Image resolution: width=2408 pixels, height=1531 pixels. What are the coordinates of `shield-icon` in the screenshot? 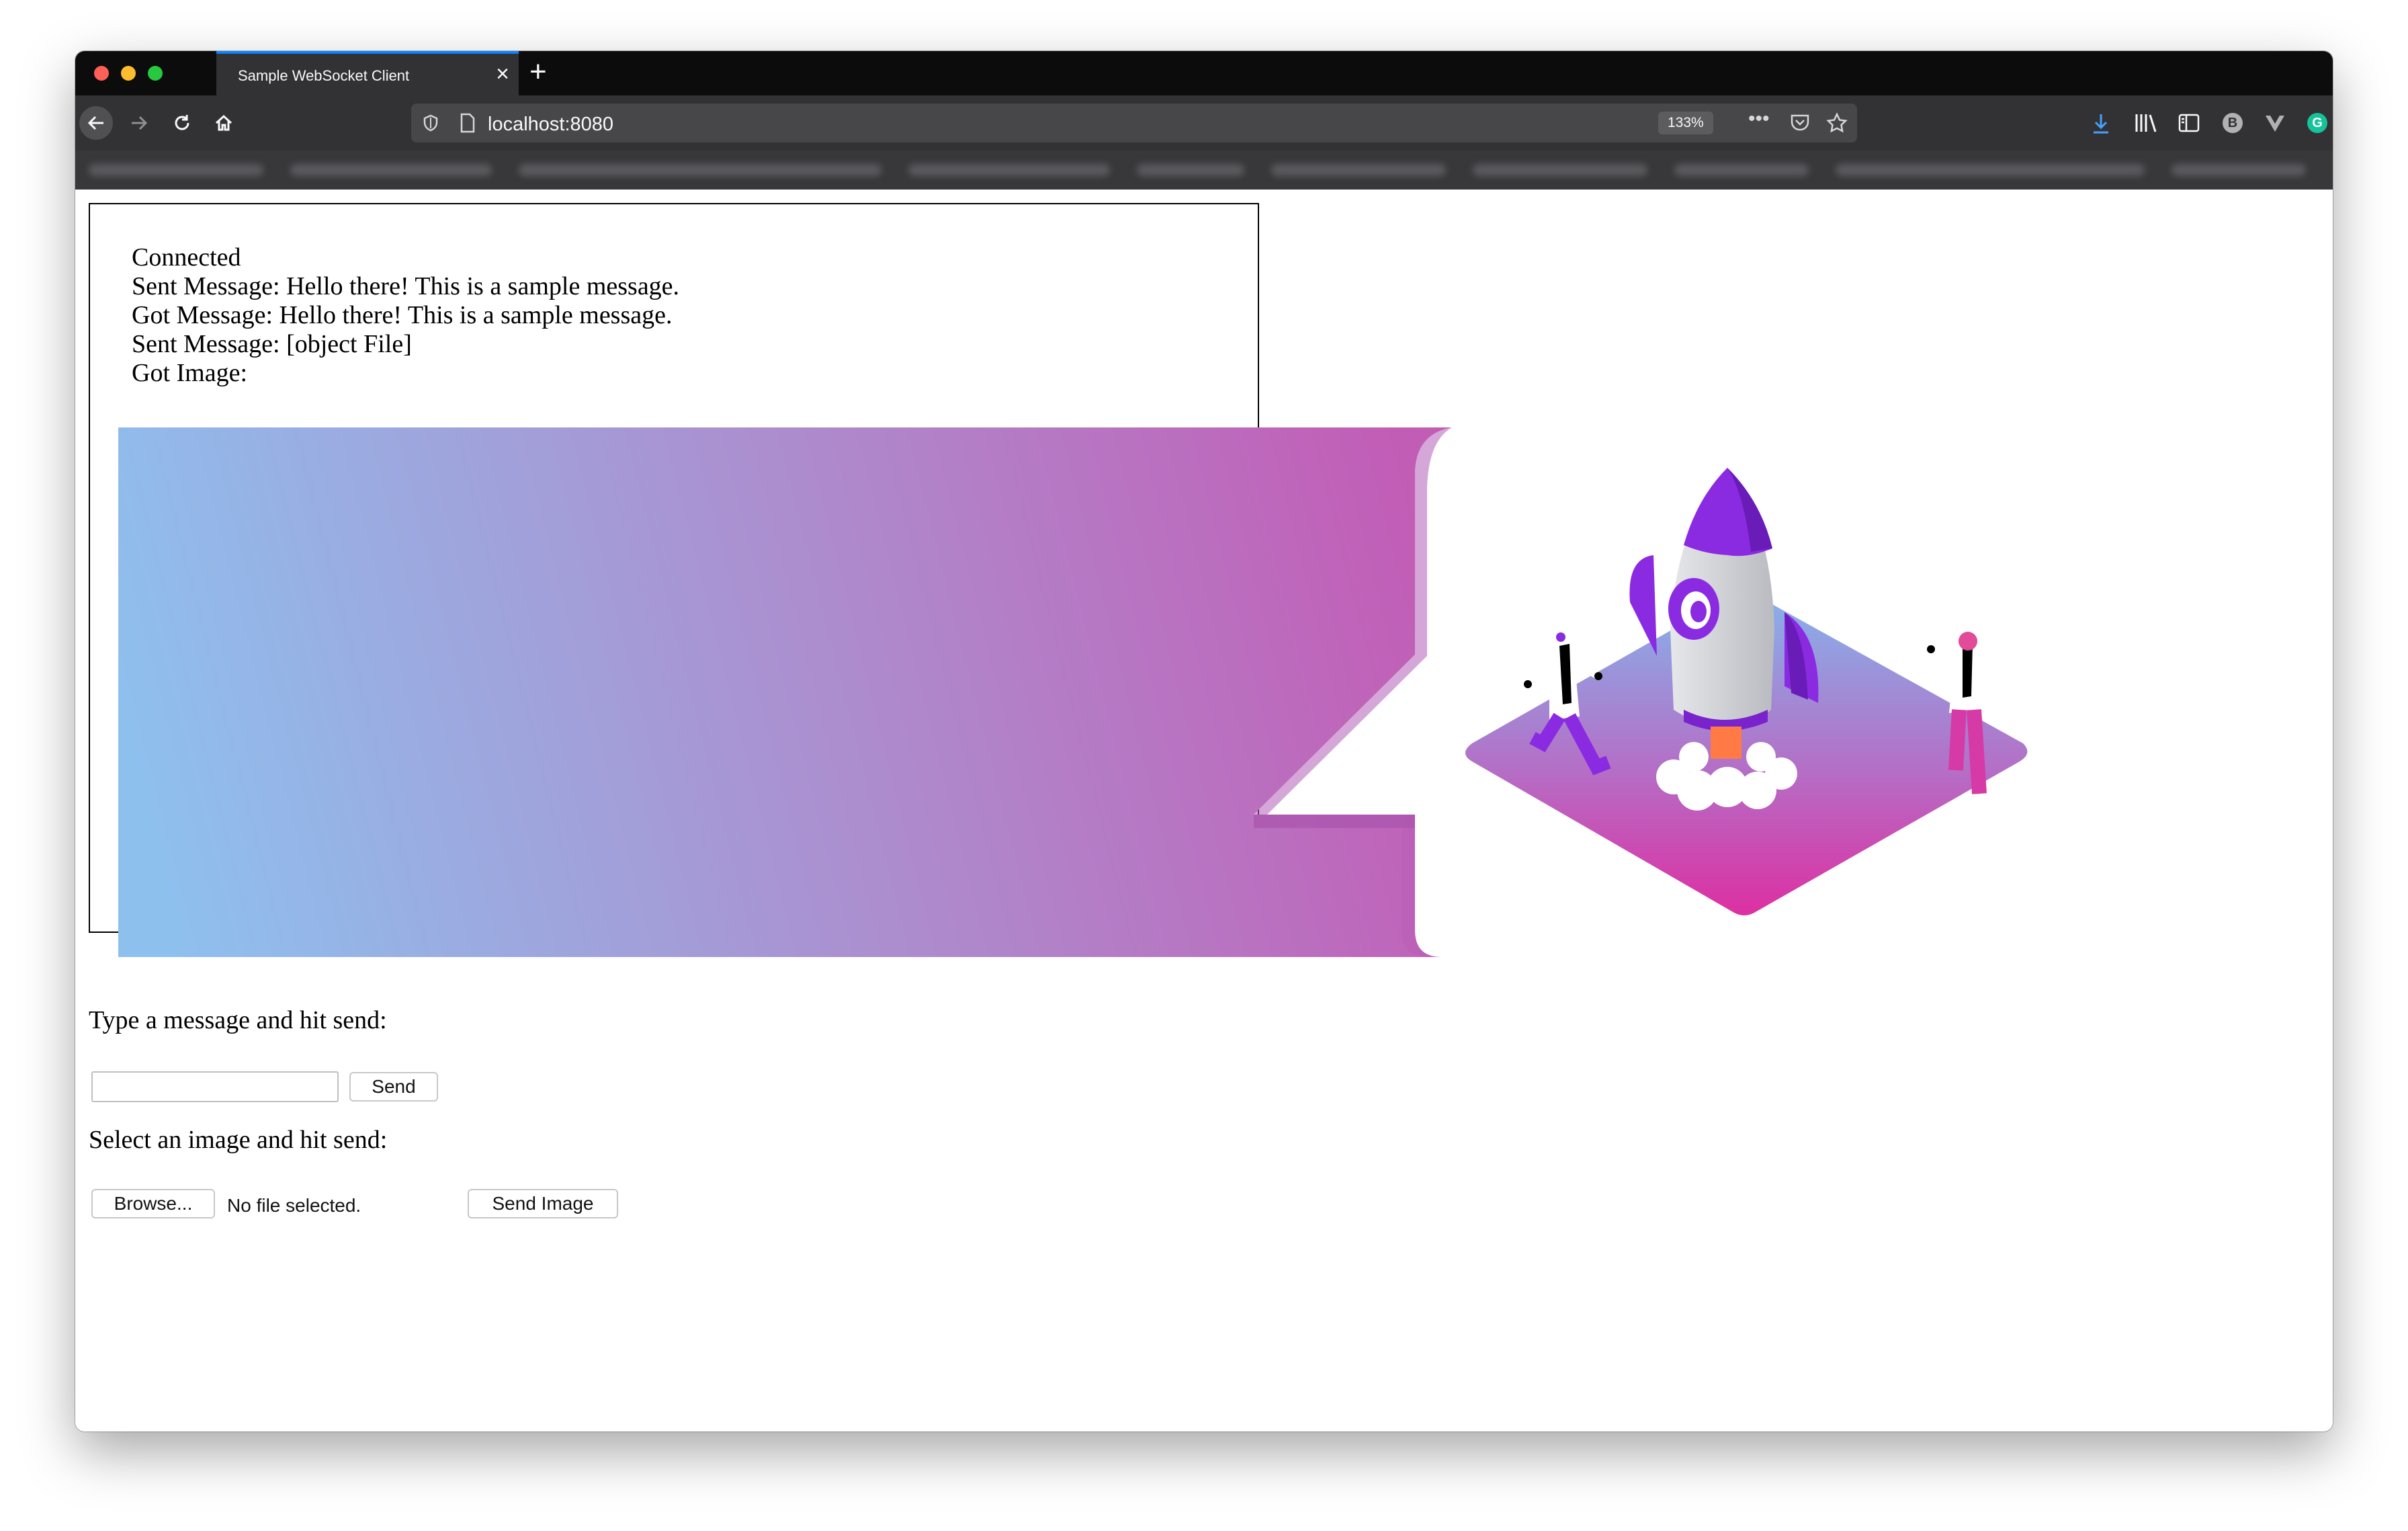 It's located at (430, 123).